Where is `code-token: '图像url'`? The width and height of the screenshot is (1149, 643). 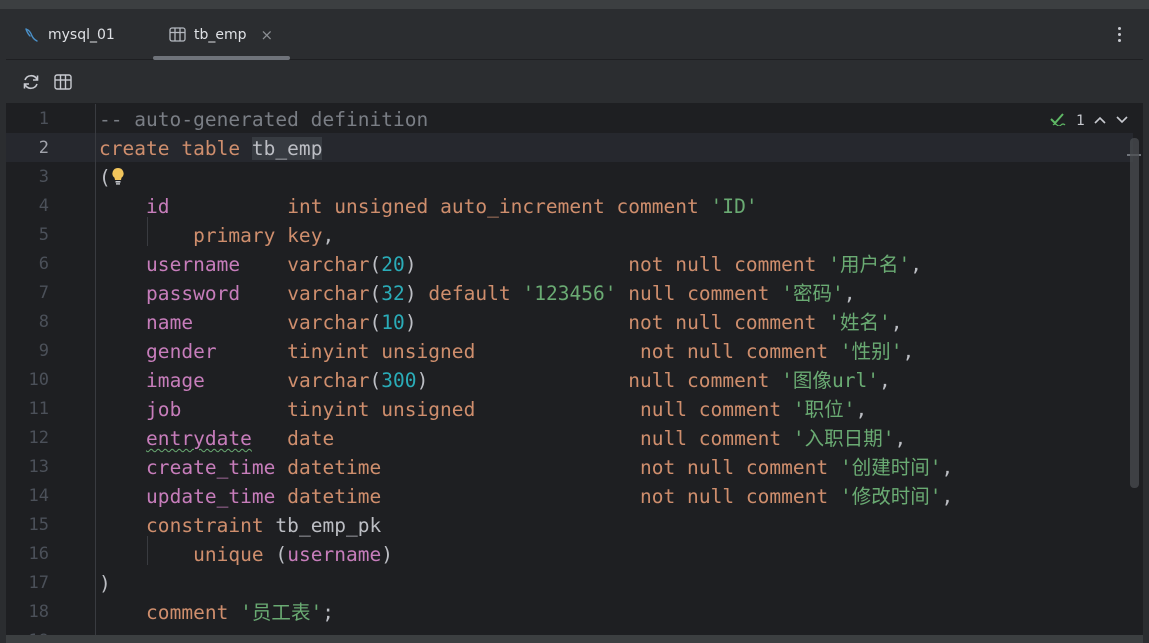 code-token: '图像url' is located at coordinates (830, 380).